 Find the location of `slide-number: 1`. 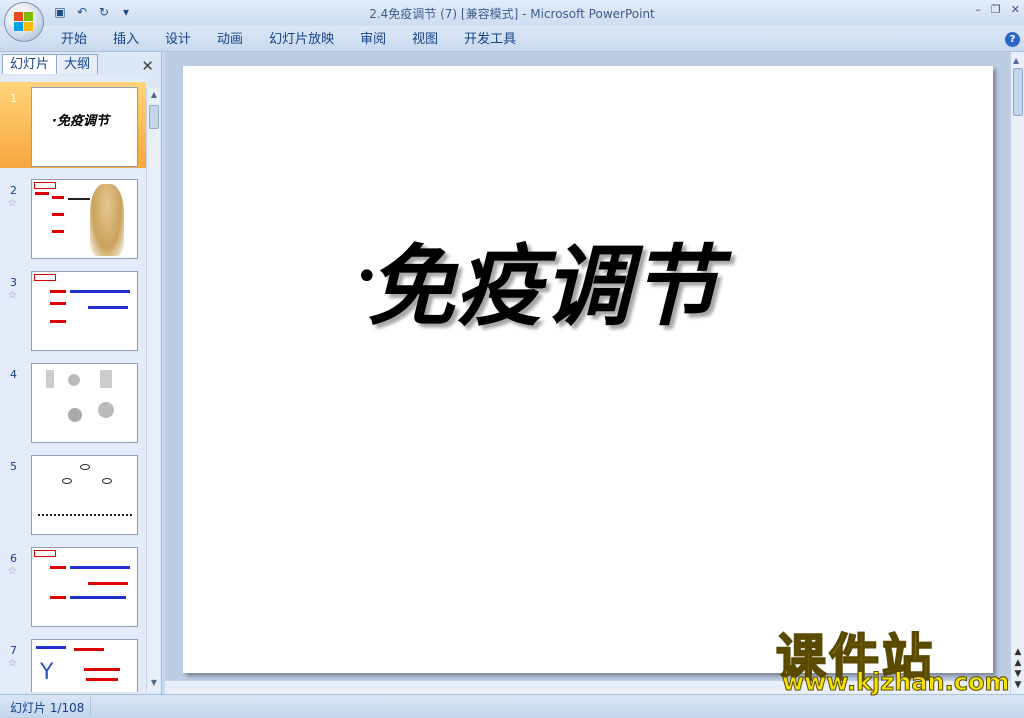

slide-number: 1 is located at coordinates (13, 98).